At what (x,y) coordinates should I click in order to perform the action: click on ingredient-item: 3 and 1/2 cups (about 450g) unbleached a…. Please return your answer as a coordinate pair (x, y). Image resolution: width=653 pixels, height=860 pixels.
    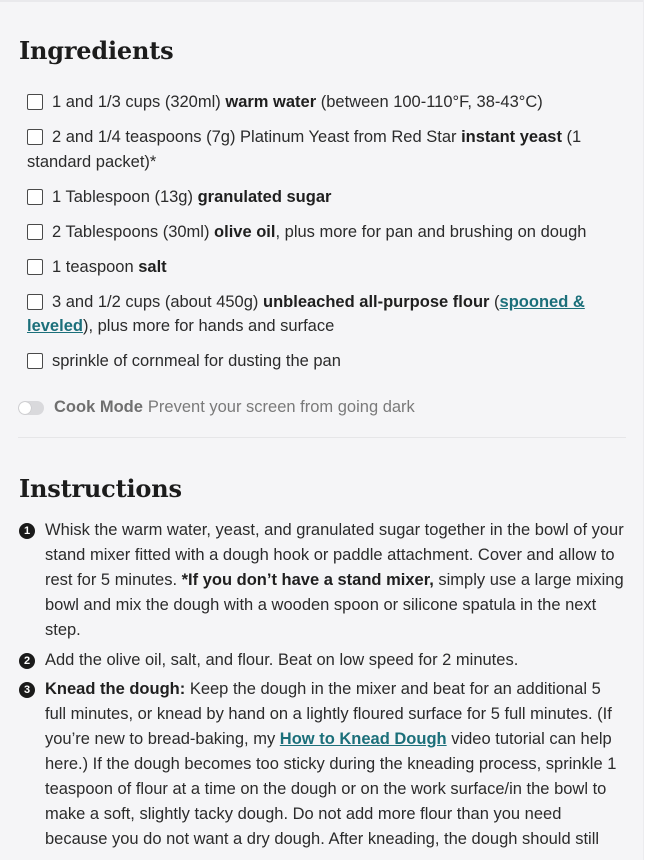
    Looking at the image, I should click on (306, 313).